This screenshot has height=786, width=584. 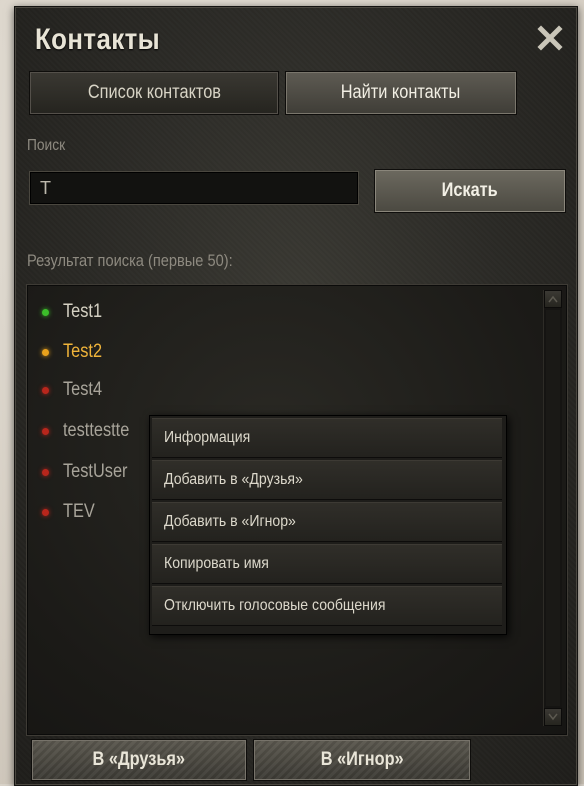 I want to click on tab-bar: Список контактов Найти контакты, so click(x=273, y=93).